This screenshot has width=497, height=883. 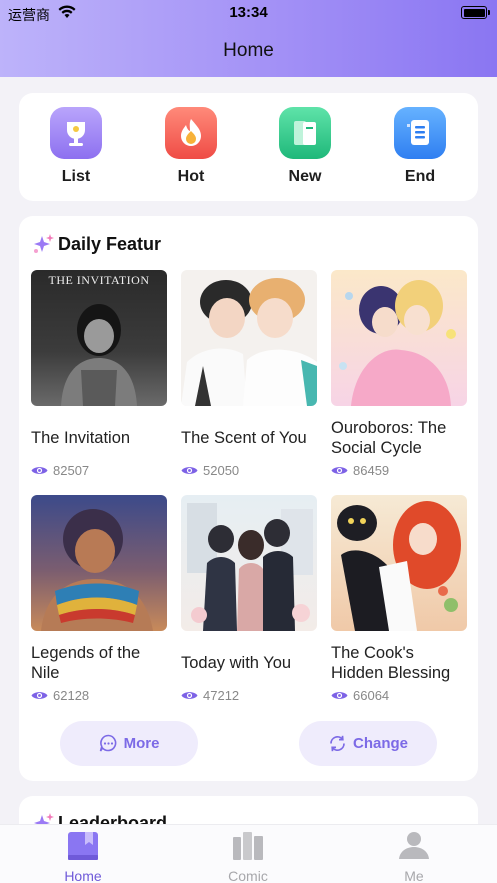 I want to click on book-card: Today with You 47212, so click(x=249, y=599).